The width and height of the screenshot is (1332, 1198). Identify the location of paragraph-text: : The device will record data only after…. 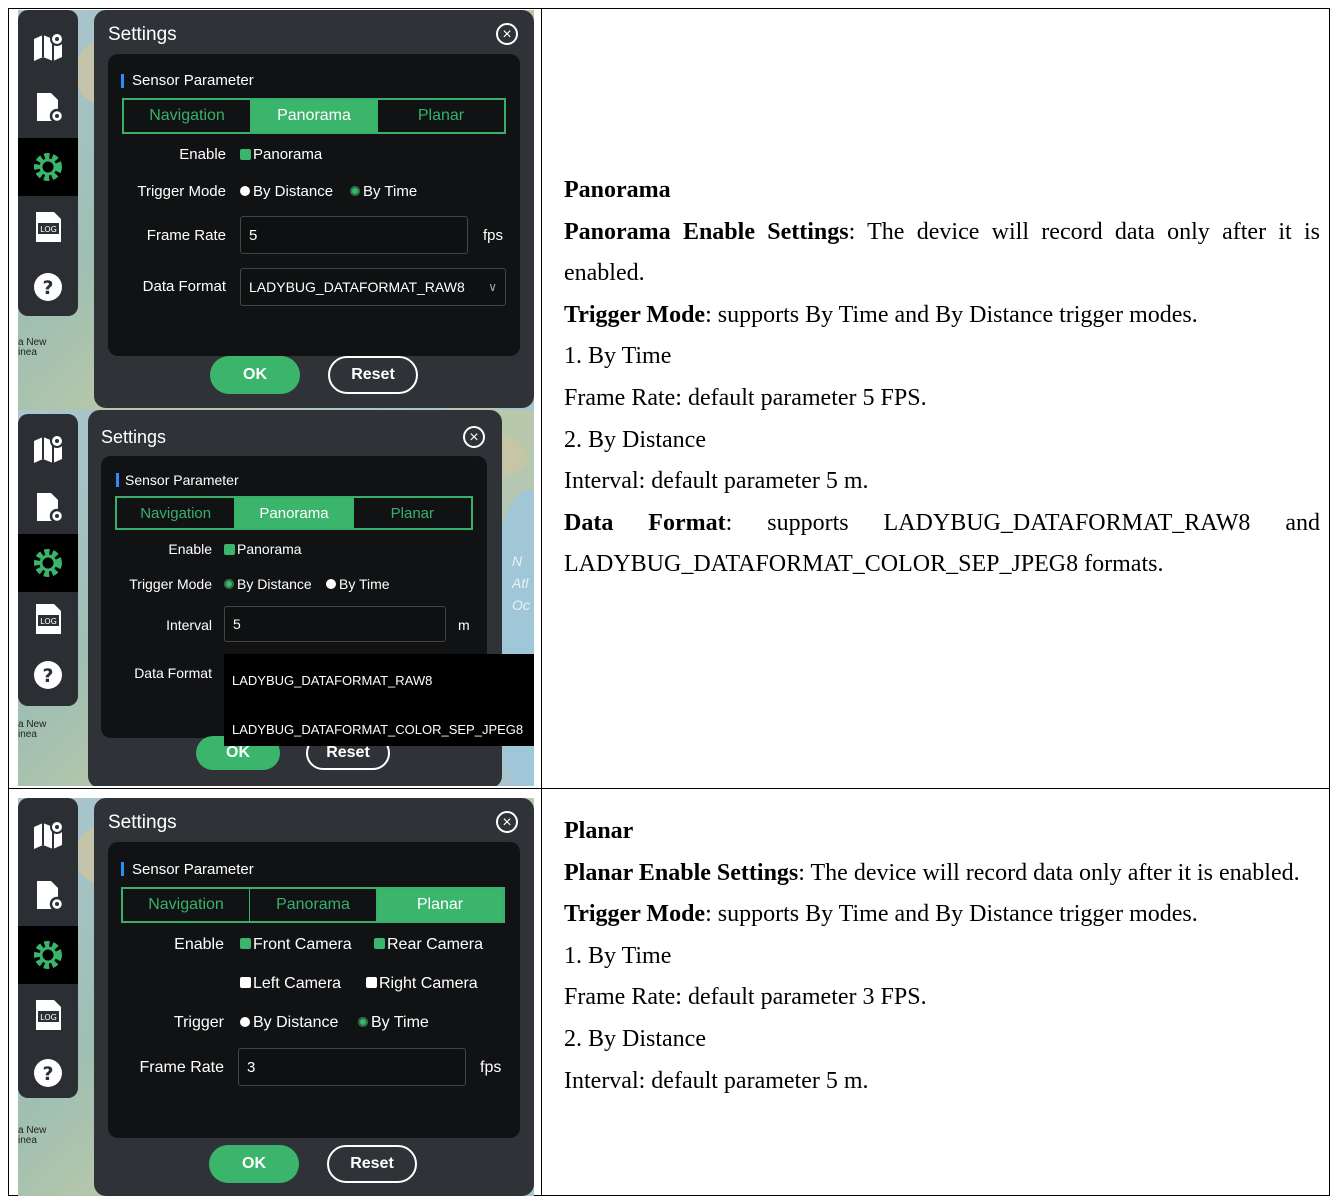
(1049, 872).